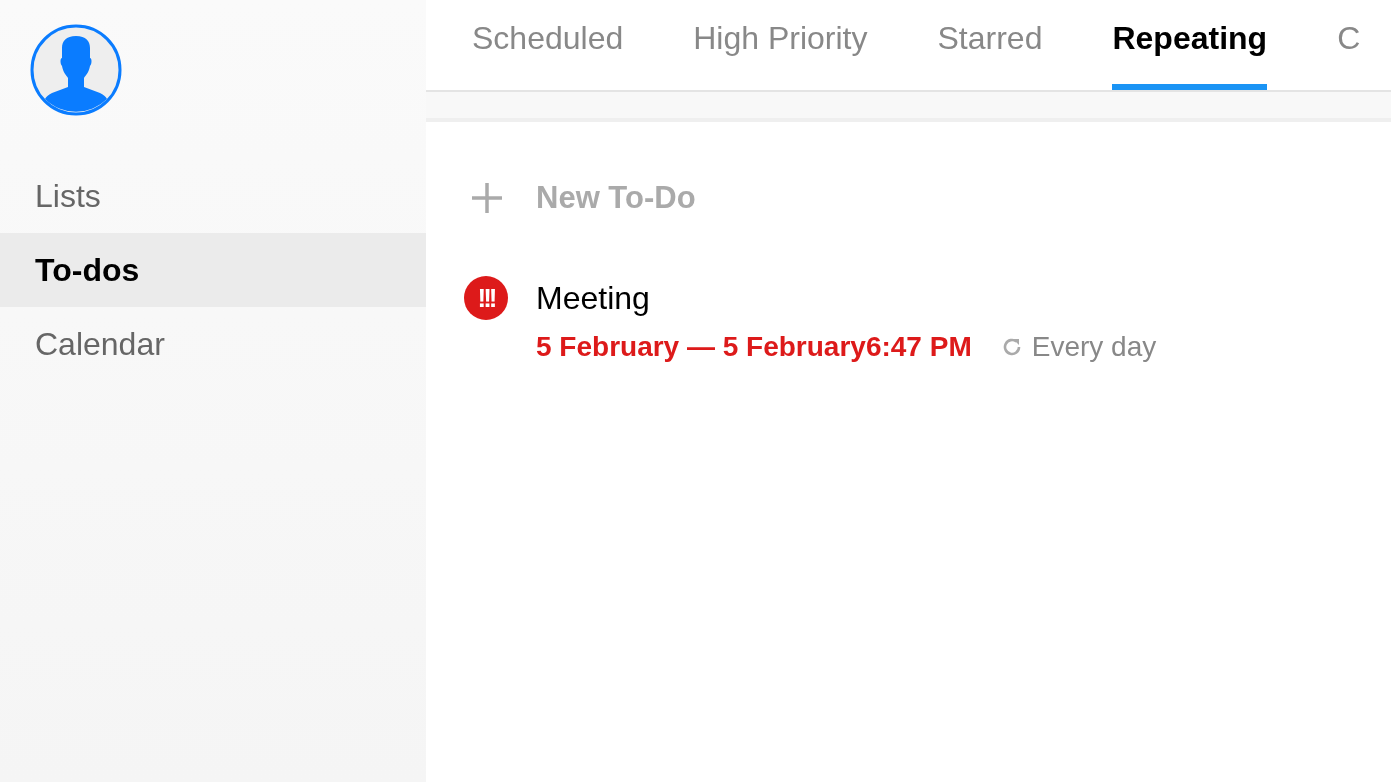 The width and height of the screenshot is (1391, 782). Describe the element at coordinates (846, 298) in the screenshot. I see `todo-title: Meeting` at that location.